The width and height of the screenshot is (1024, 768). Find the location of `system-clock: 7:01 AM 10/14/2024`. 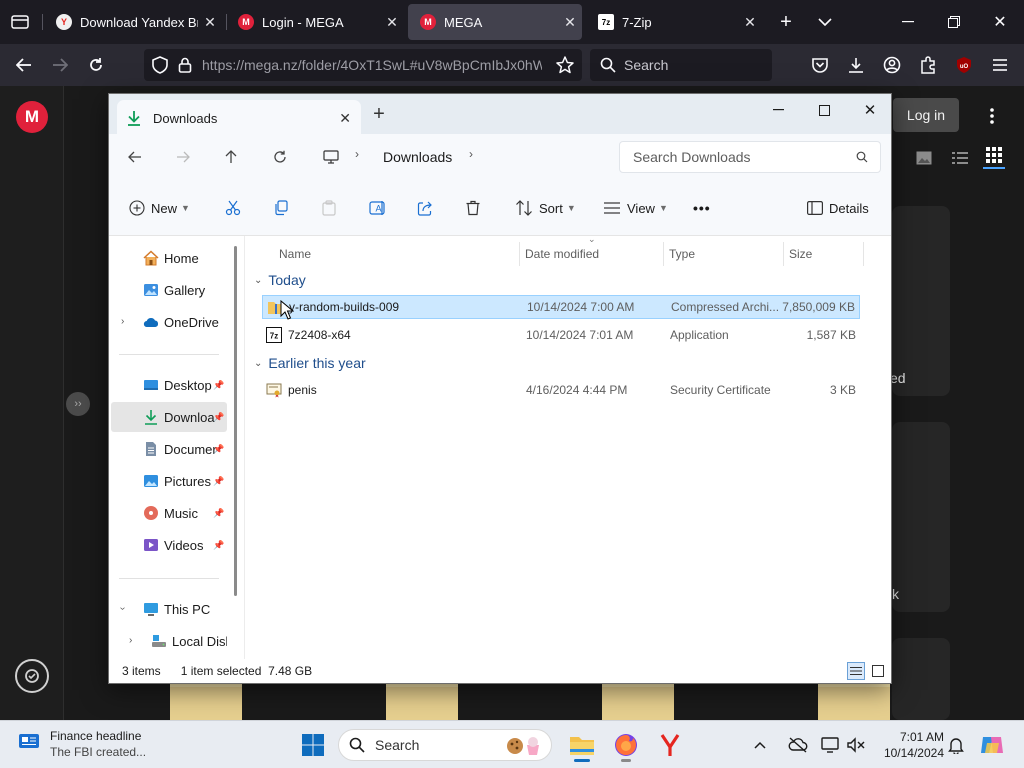

system-clock: 7:01 AM 10/14/2024 is located at coordinates (910, 745).